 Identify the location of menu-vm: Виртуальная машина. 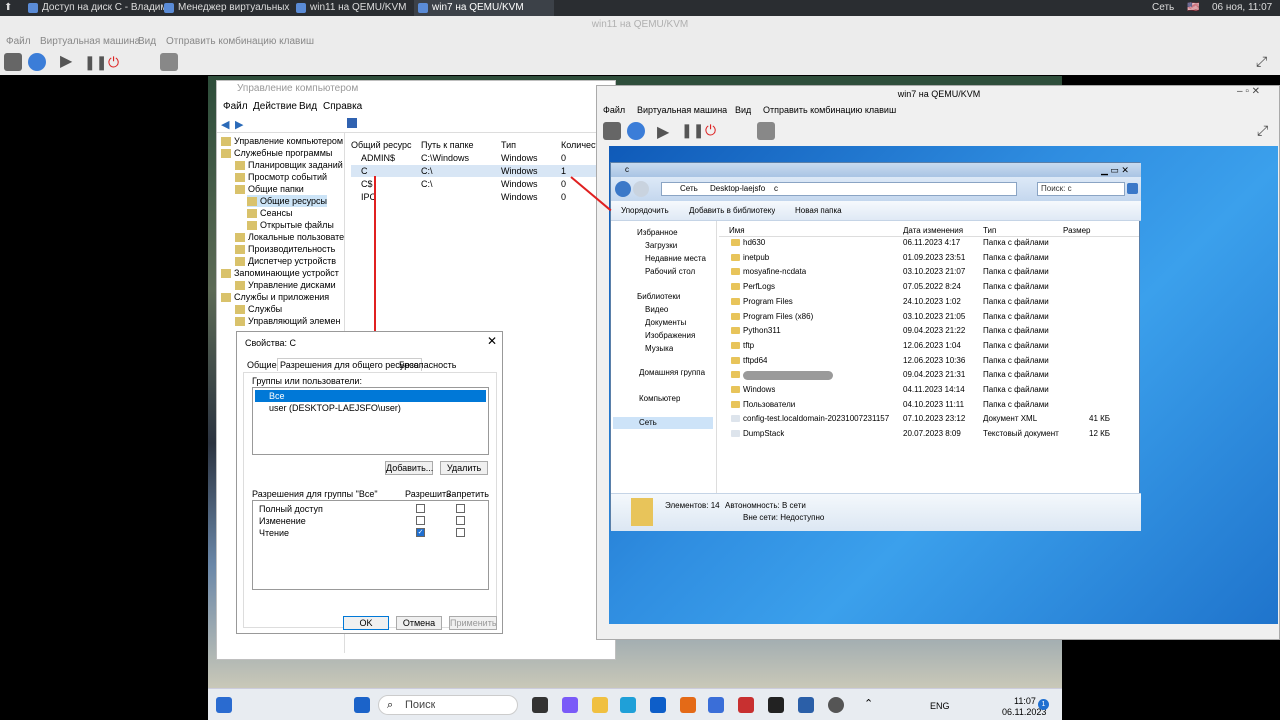
(90, 41).